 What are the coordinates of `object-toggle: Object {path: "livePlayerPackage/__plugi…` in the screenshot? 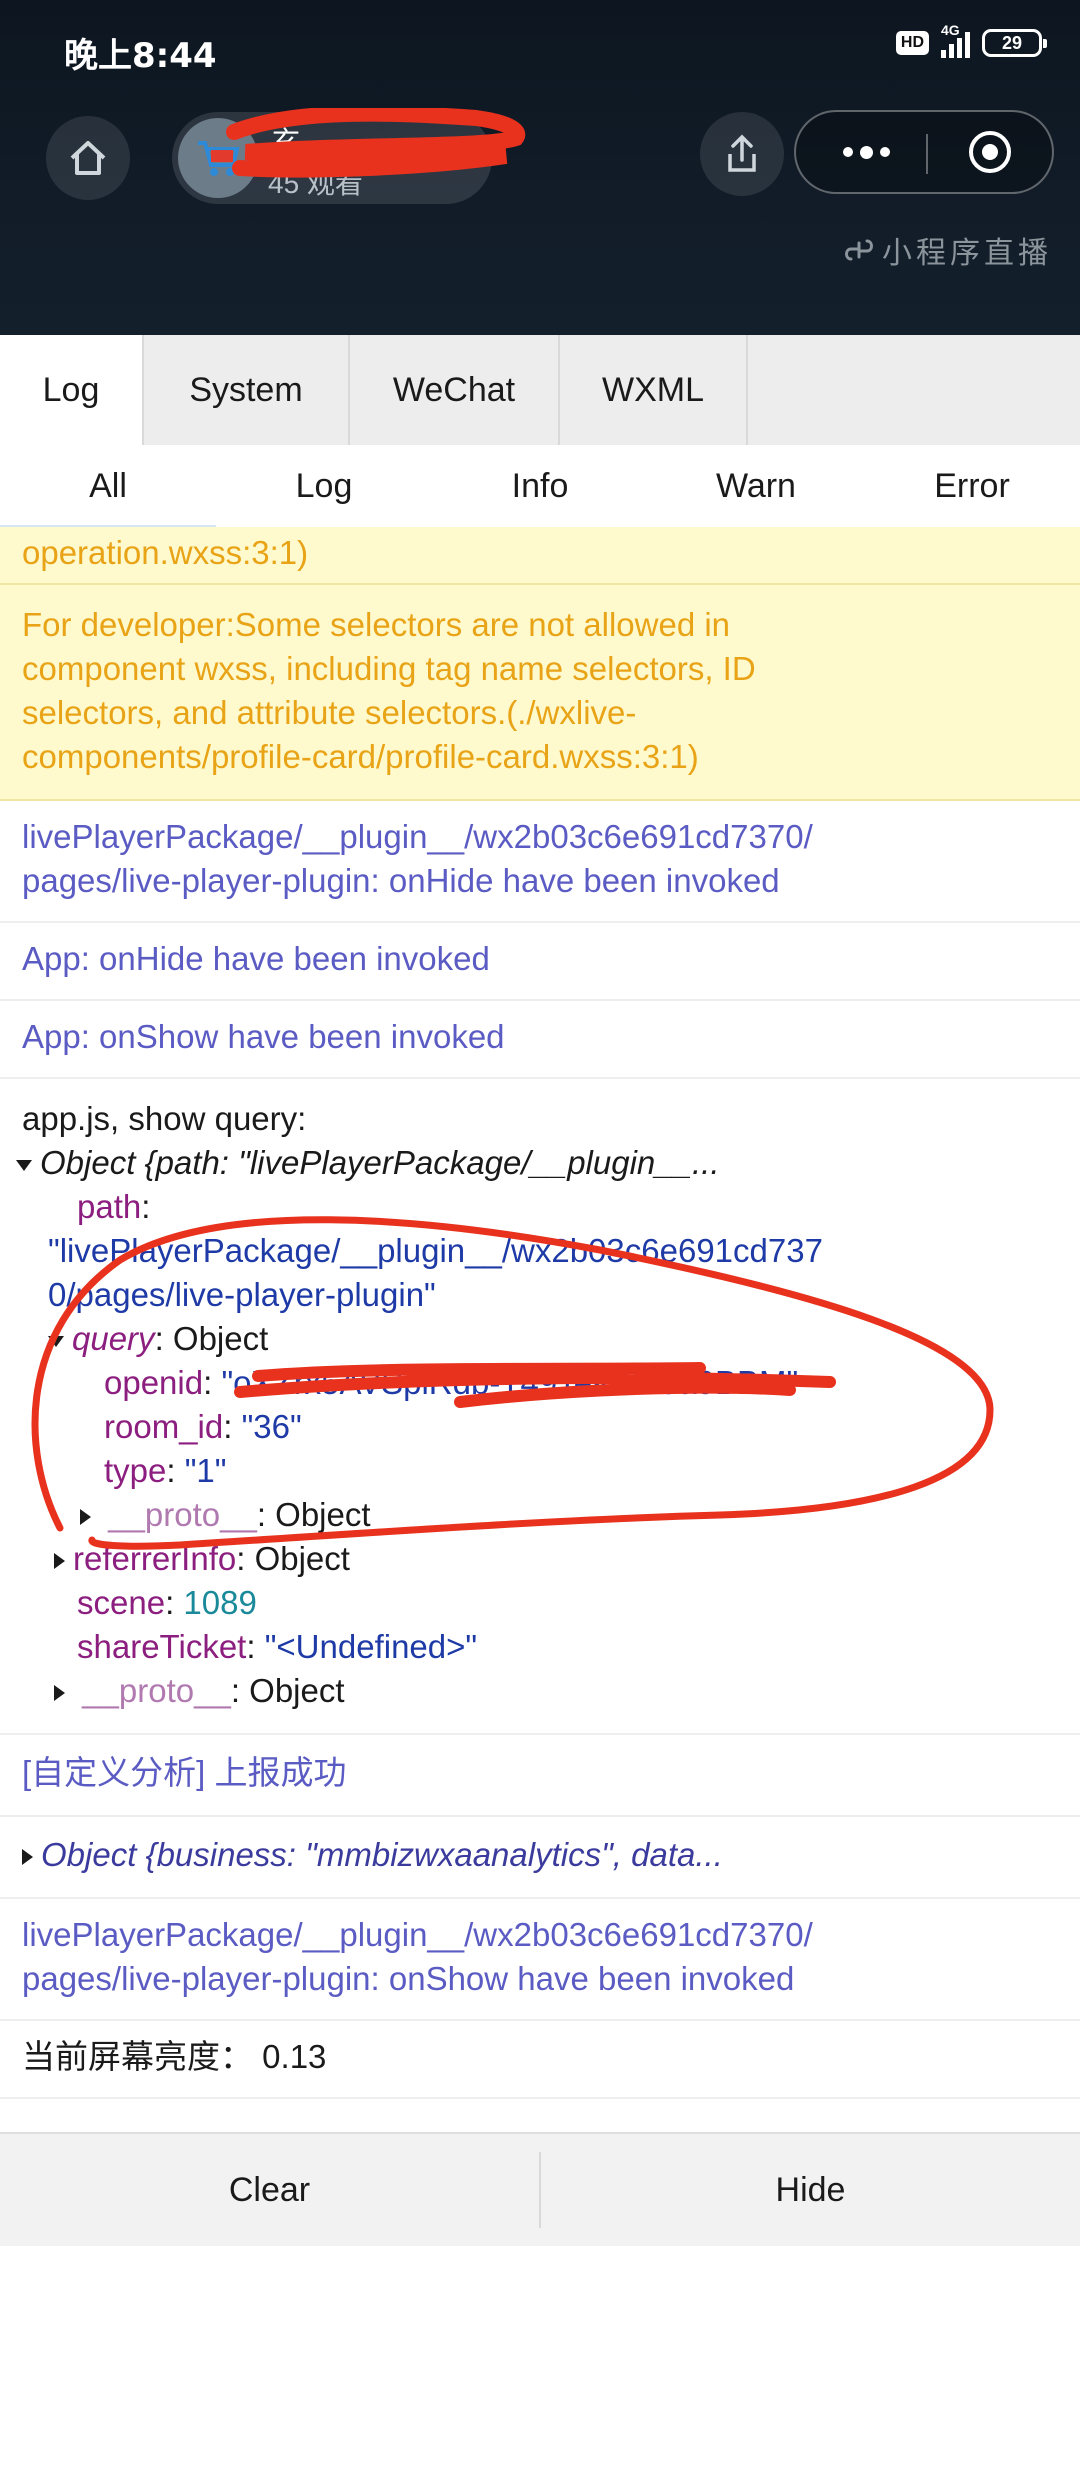 It's located at (537, 1163).